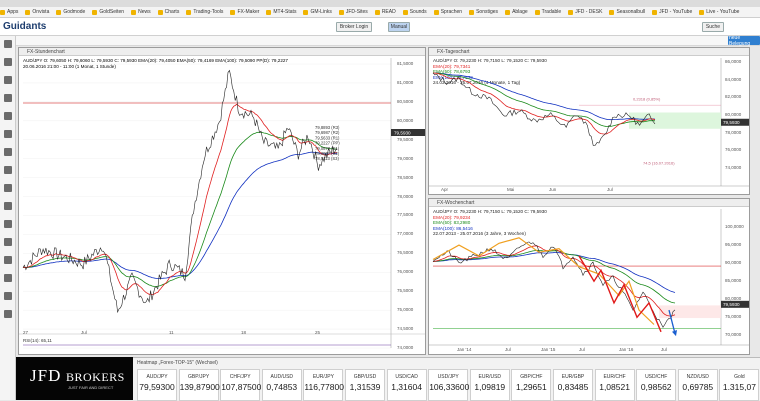 The width and height of the screenshot is (760, 401). Describe the element at coordinates (8, 314) in the screenshot. I see `bell-icon` at that location.